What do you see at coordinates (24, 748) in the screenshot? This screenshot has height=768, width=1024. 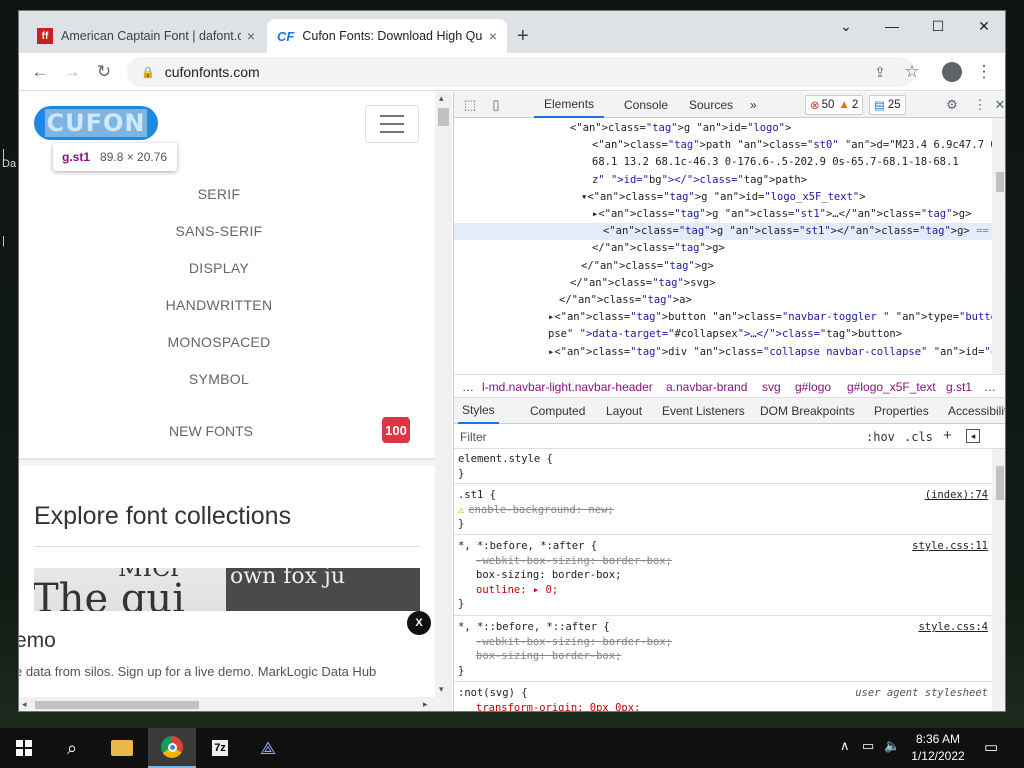 I see `start-button` at bounding box center [24, 748].